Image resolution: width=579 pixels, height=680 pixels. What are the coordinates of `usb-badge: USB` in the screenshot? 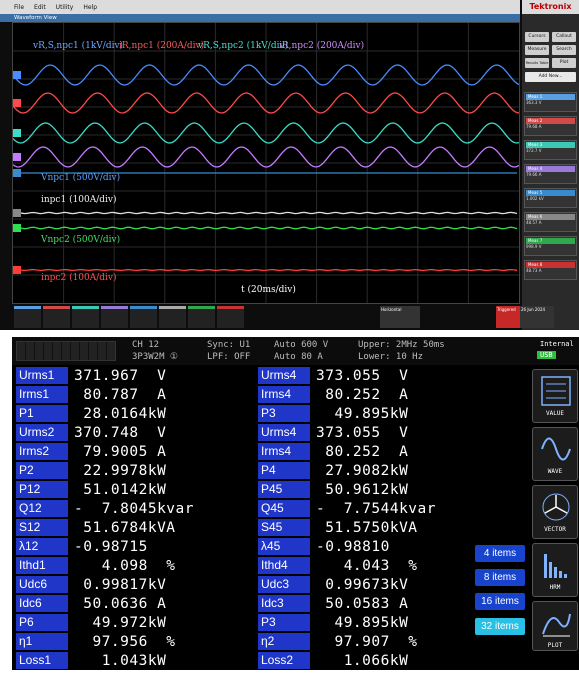 It's located at (546, 355).